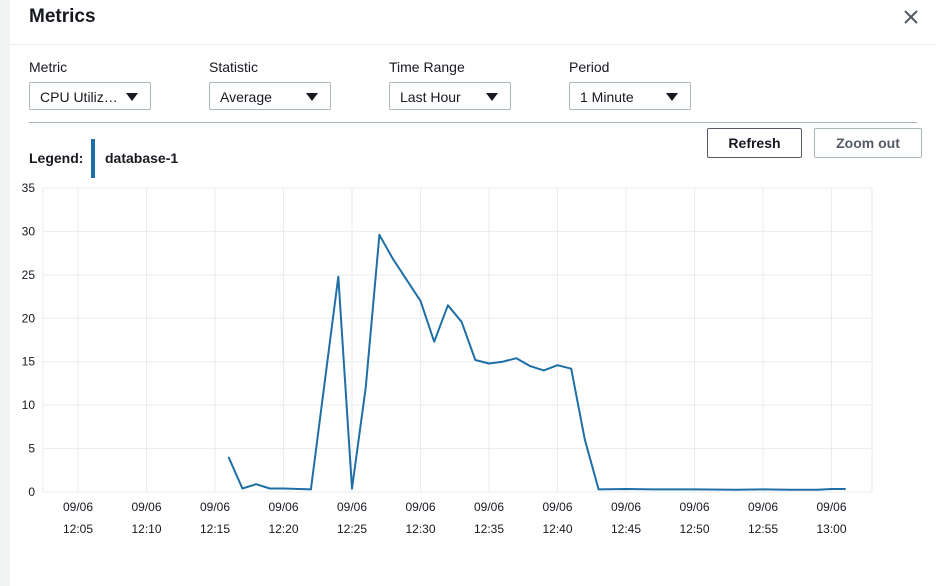 Image resolution: width=936 pixels, height=586 pixels. Describe the element at coordinates (56, 158) in the screenshot. I see `legend-label: Legend:` at that location.